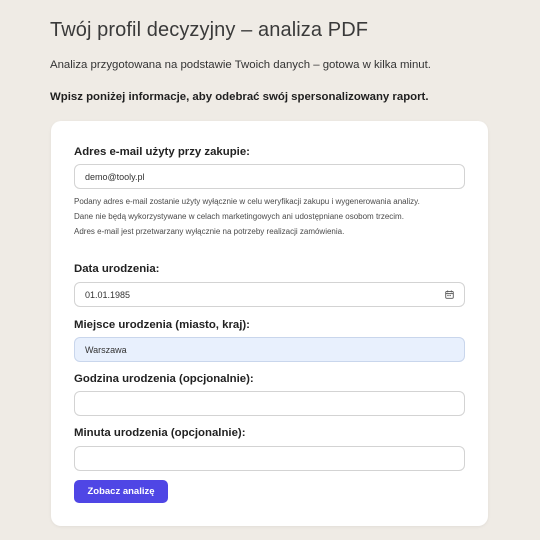  What do you see at coordinates (269, 349) in the screenshot?
I see `birth-place-field: Warszawa` at bounding box center [269, 349].